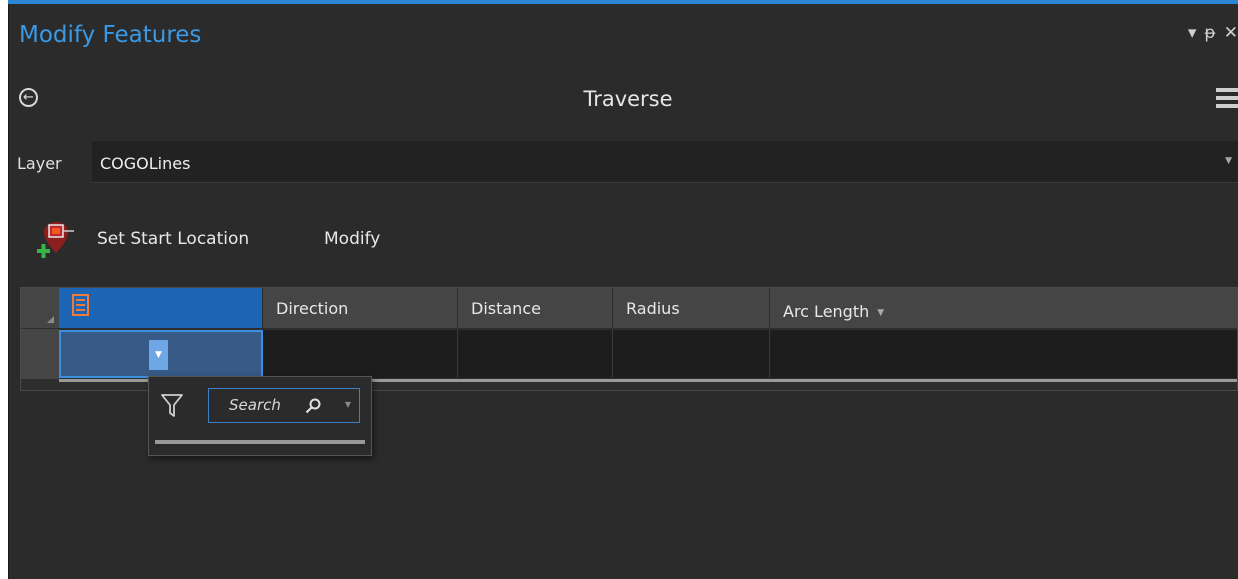 This screenshot has height=579, width=1238. What do you see at coordinates (110, 35) in the screenshot?
I see `pane-title: Modify Features` at bounding box center [110, 35].